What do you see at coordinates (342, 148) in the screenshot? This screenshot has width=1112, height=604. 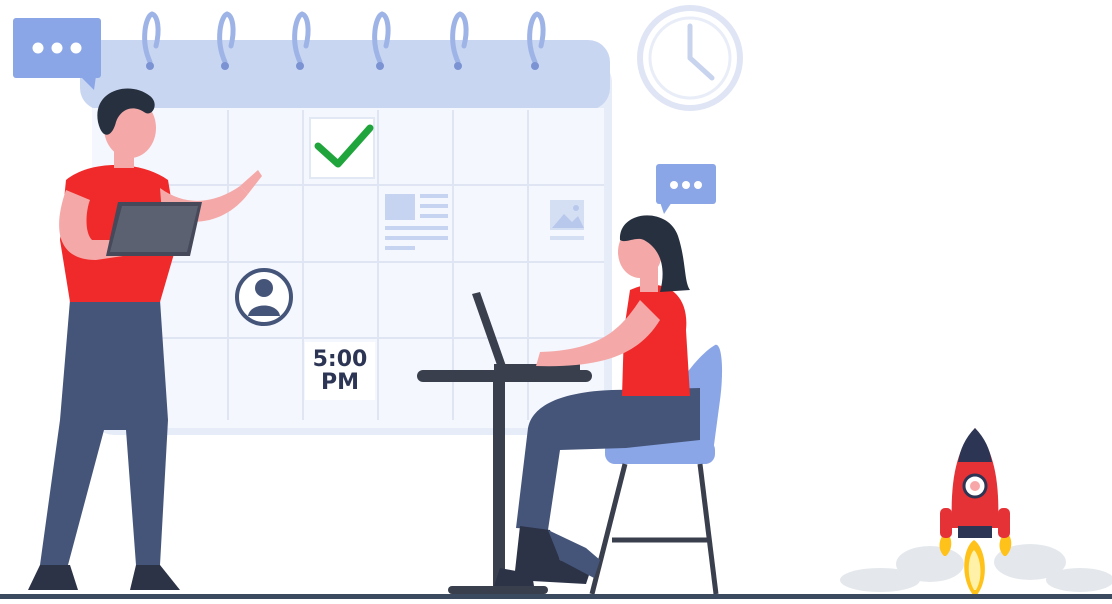 I see `checkmark-icon` at bounding box center [342, 148].